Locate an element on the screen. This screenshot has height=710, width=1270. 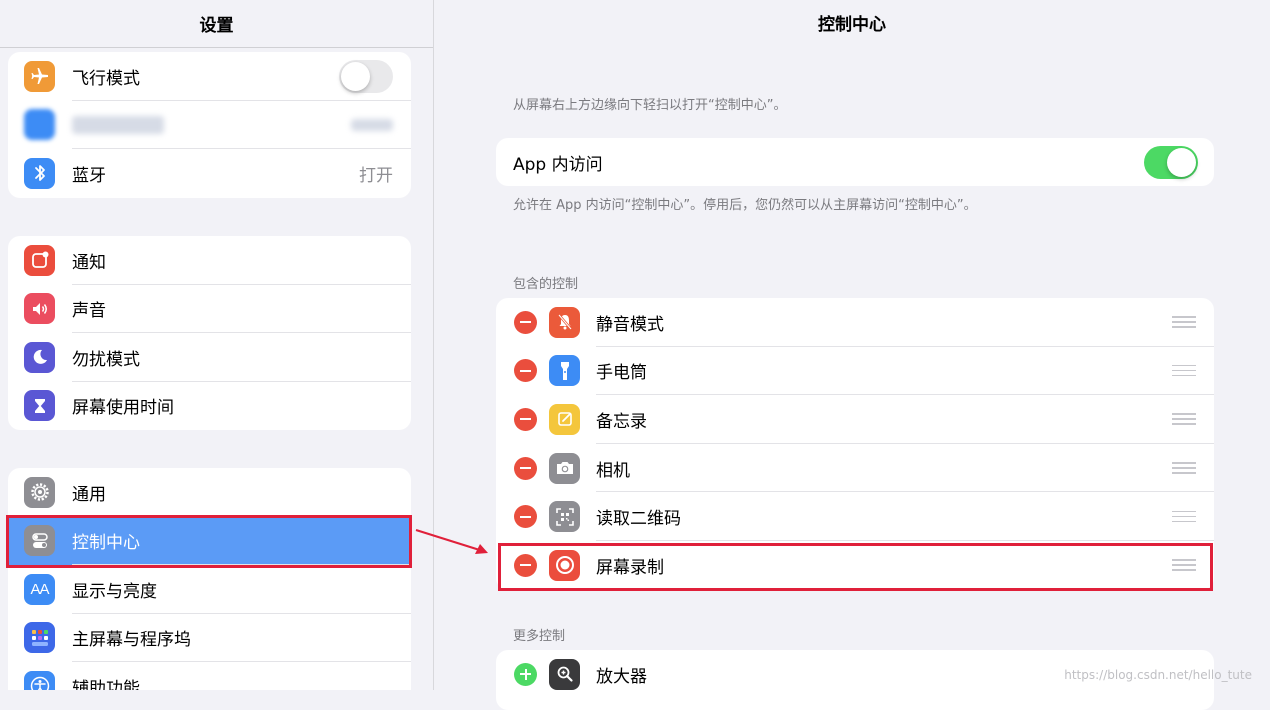
notification-icon is located at coordinates (39, 260).